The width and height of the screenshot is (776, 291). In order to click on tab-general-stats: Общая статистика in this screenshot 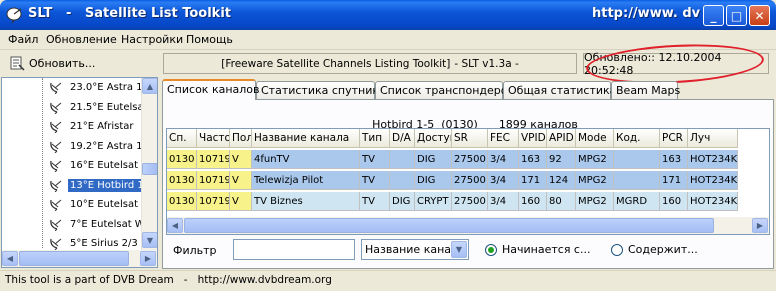, I will do `click(559, 90)`.